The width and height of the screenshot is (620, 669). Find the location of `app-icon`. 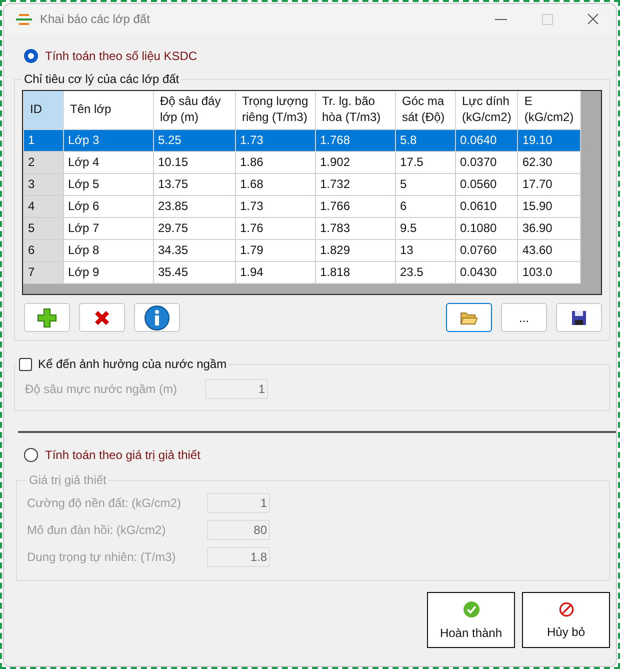

app-icon is located at coordinates (24, 19).